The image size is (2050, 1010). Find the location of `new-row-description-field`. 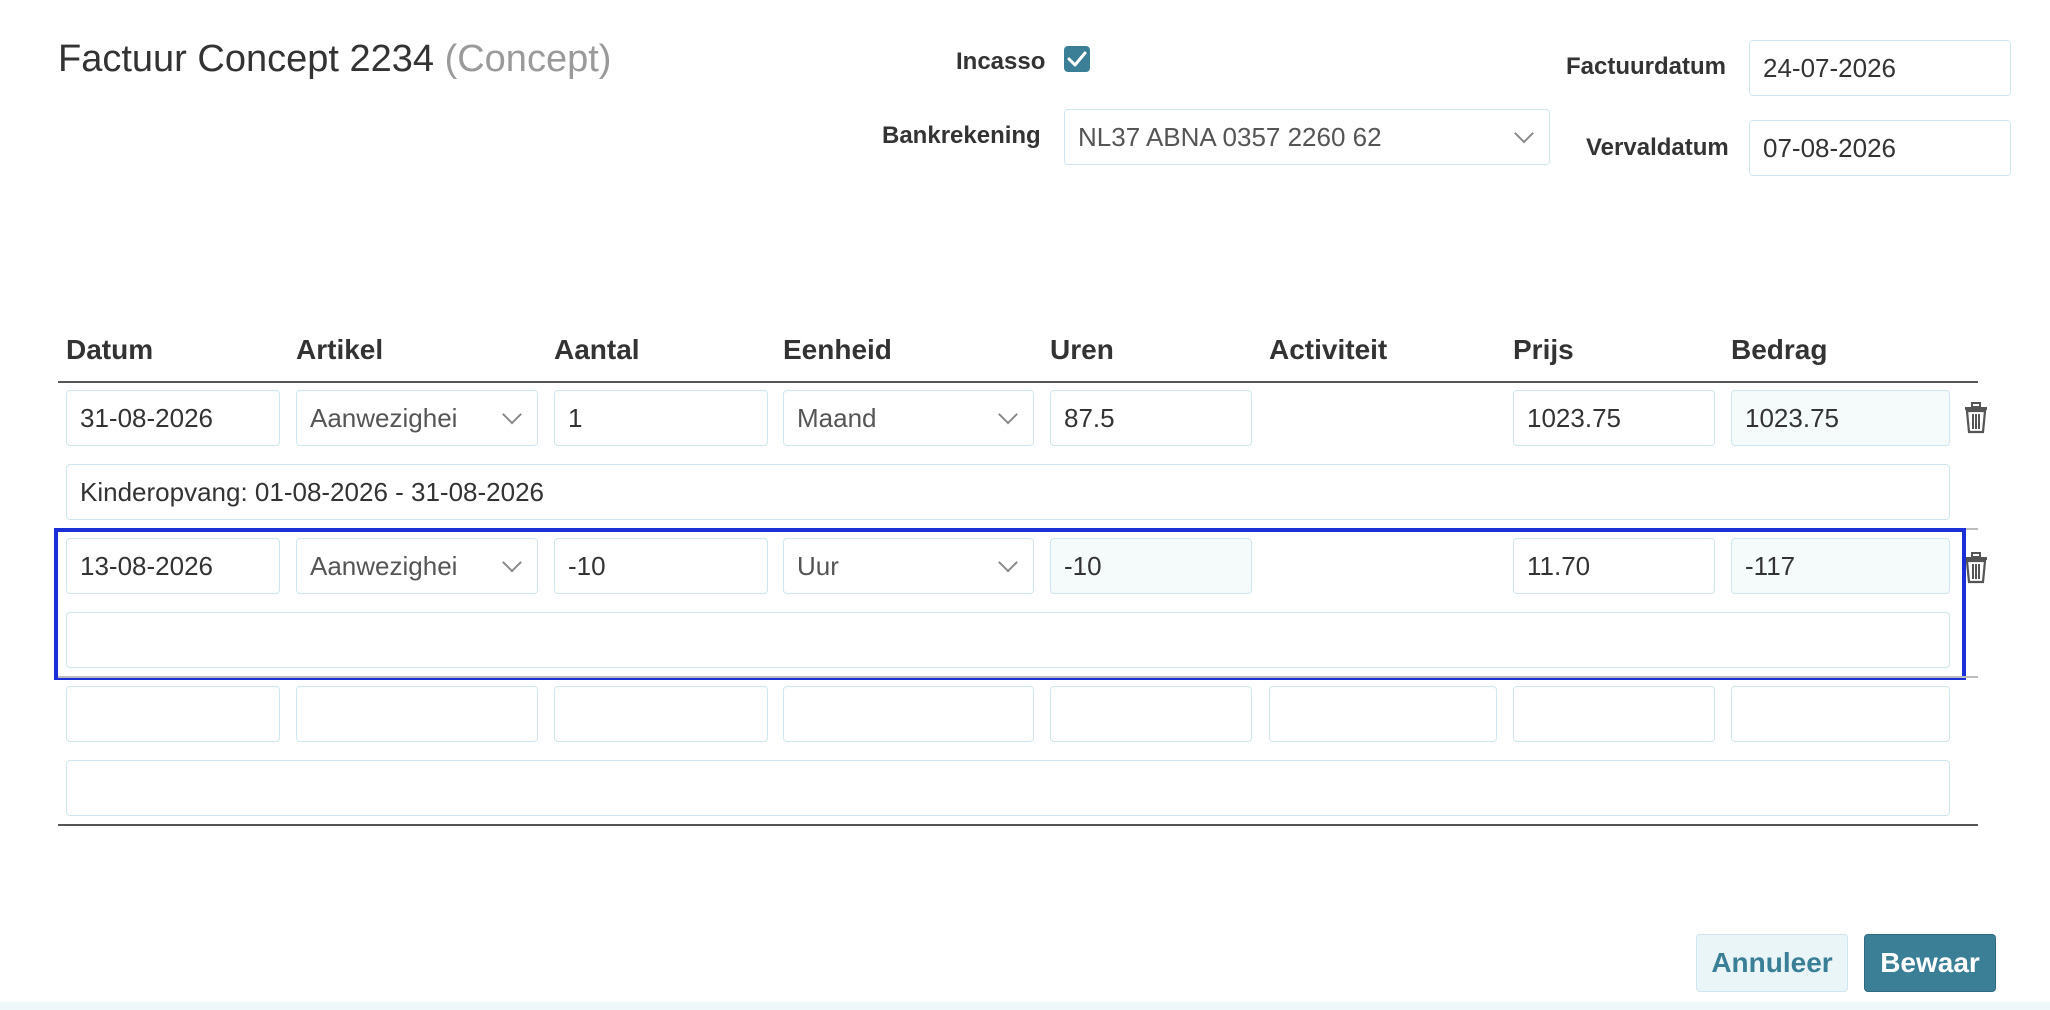

new-row-description-field is located at coordinates (1008, 788).